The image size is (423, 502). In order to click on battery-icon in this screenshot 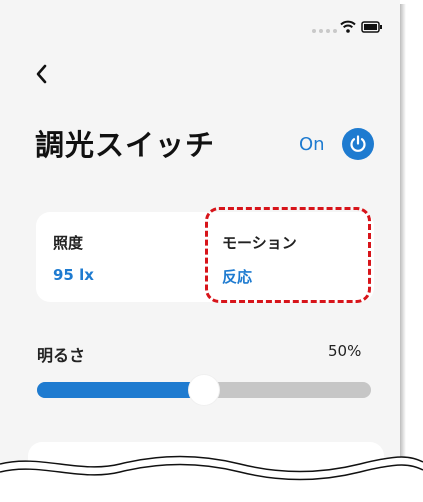, I will do `click(371, 27)`.